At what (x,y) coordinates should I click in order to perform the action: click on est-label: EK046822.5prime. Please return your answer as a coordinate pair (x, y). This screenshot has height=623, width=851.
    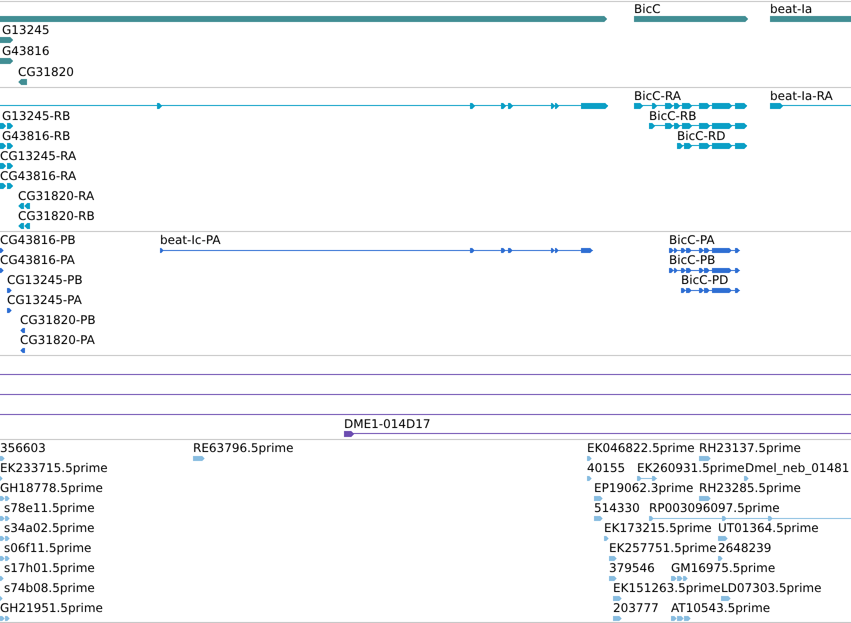
    Looking at the image, I should click on (641, 448).